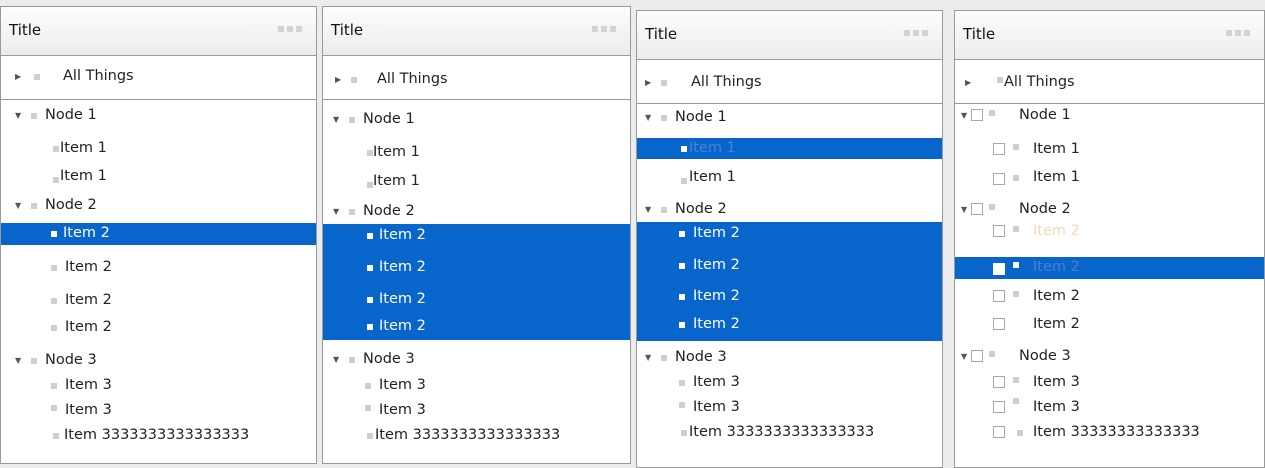  Describe the element at coordinates (98, 76) in the screenshot. I see `tree-root-label: All Things` at that location.